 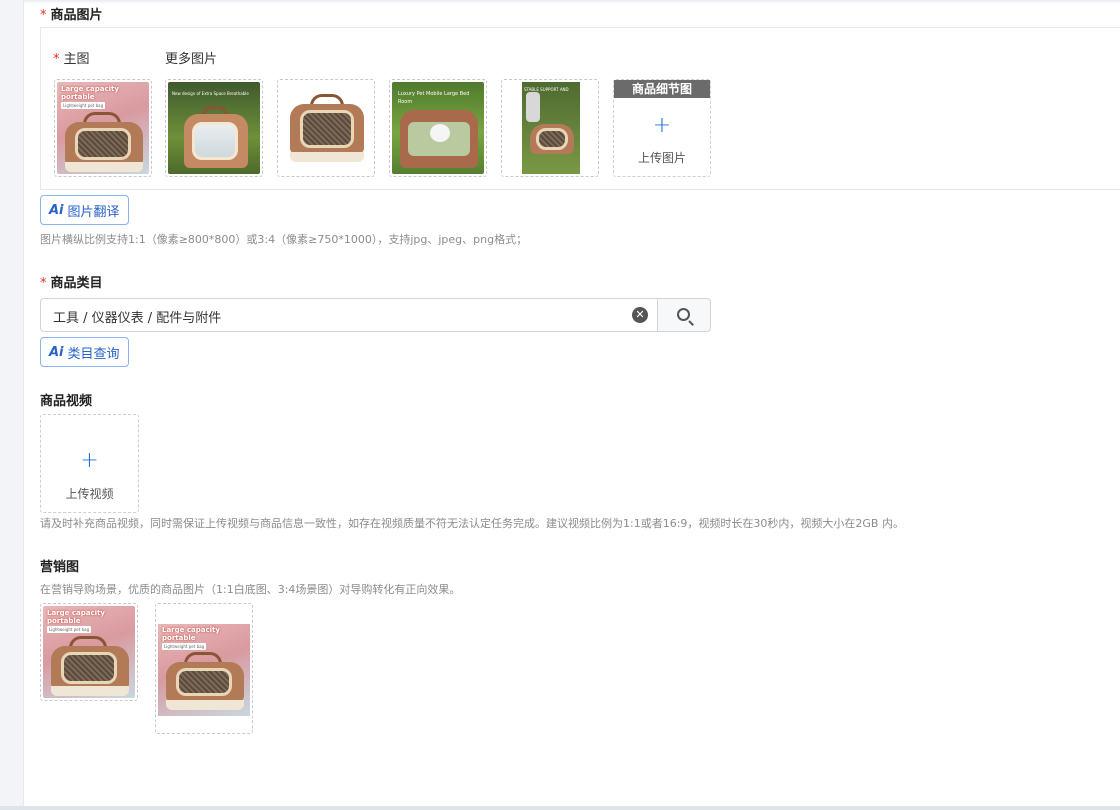 What do you see at coordinates (60, 567) in the screenshot?
I see `marketing-title: 营销图` at bounding box center [60, 567].